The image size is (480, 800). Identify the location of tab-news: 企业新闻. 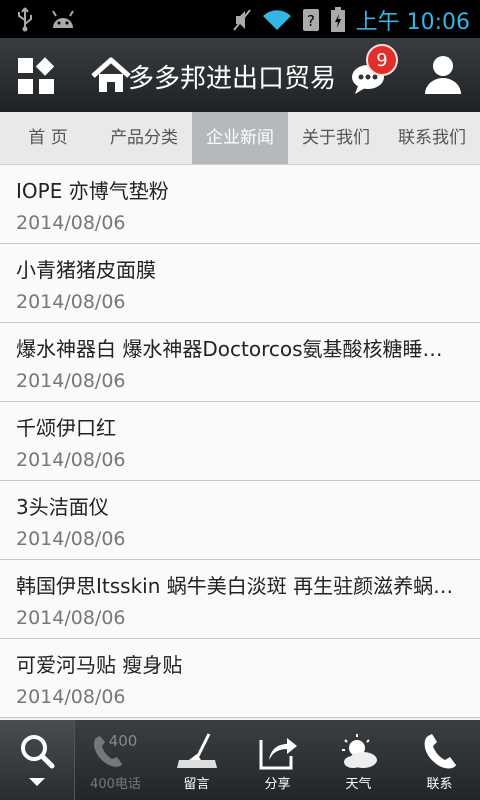
(240, 138).